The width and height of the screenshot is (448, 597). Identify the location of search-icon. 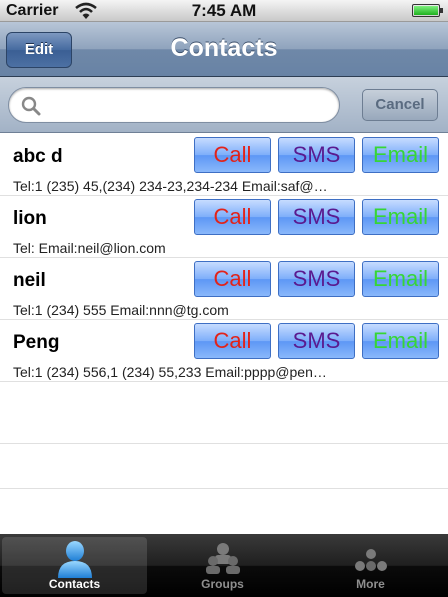
(31, 106).